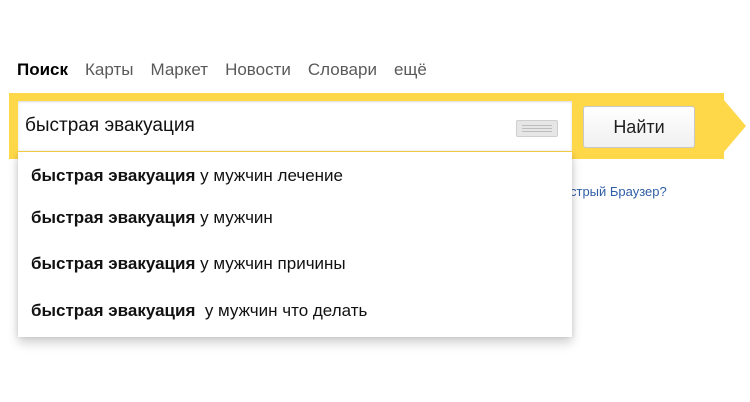 The image size is (750, 402). What do you see at coordinates (258, 70) in the screenshot?
I see `nav-item-news: Новости` at bounding box center [258, 70].